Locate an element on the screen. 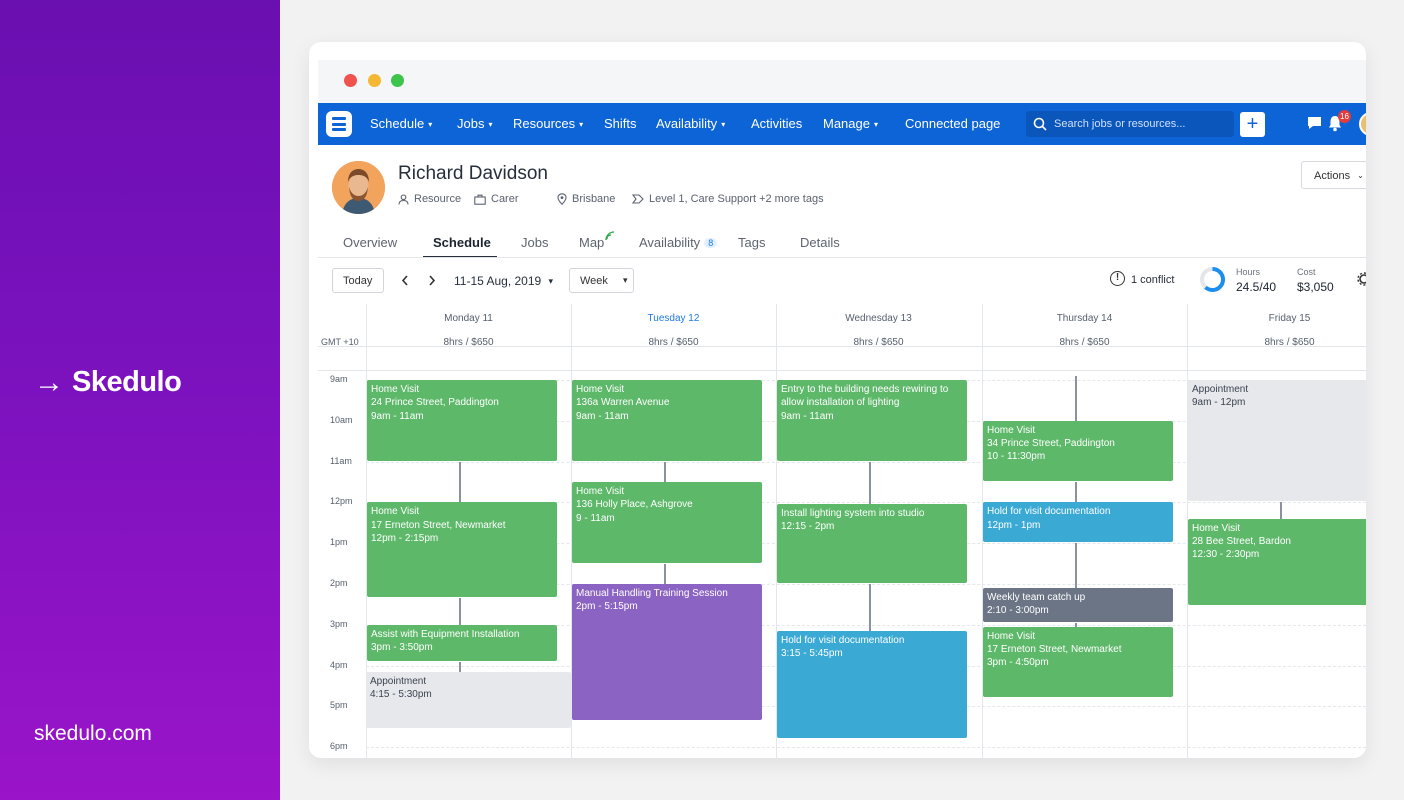 The height and width of the screenshot is (800, 1404). live-signal-icon is located at coordinates (610, 236).